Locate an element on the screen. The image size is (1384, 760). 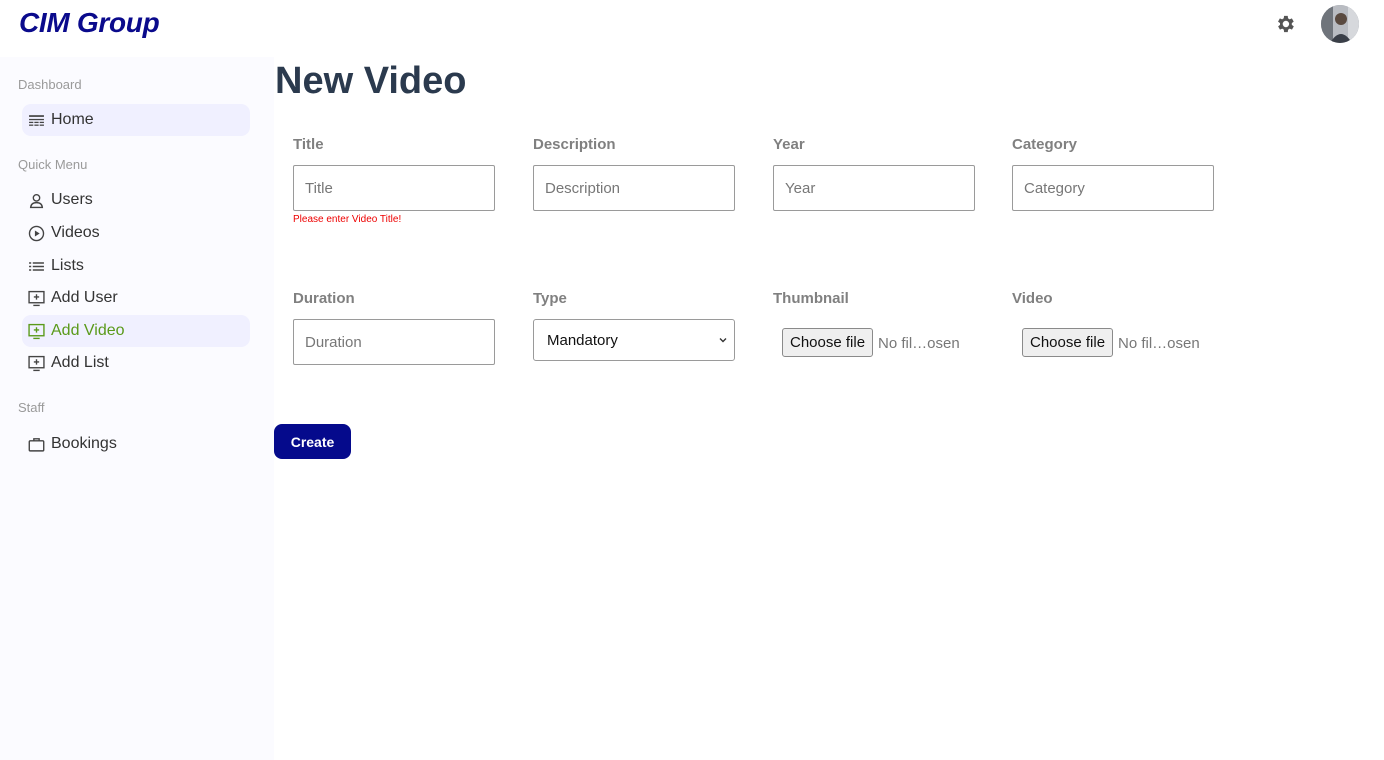
title-error-message: Please enter Video Title! is located at coordinates (347, 219).